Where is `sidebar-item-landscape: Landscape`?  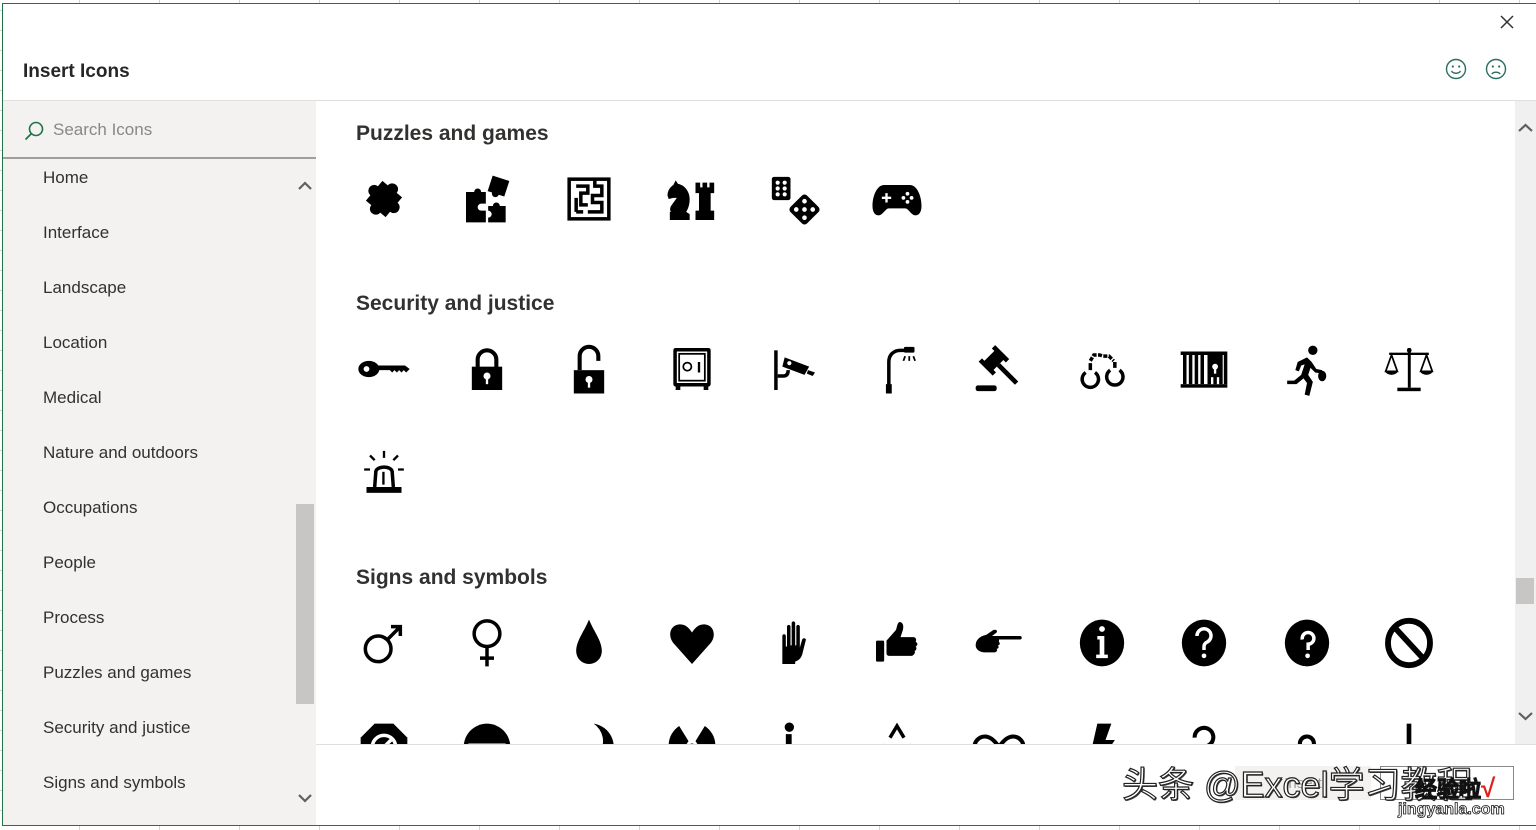
sidebar-item-landscape: Landscape is located at coordinates (148, 287).